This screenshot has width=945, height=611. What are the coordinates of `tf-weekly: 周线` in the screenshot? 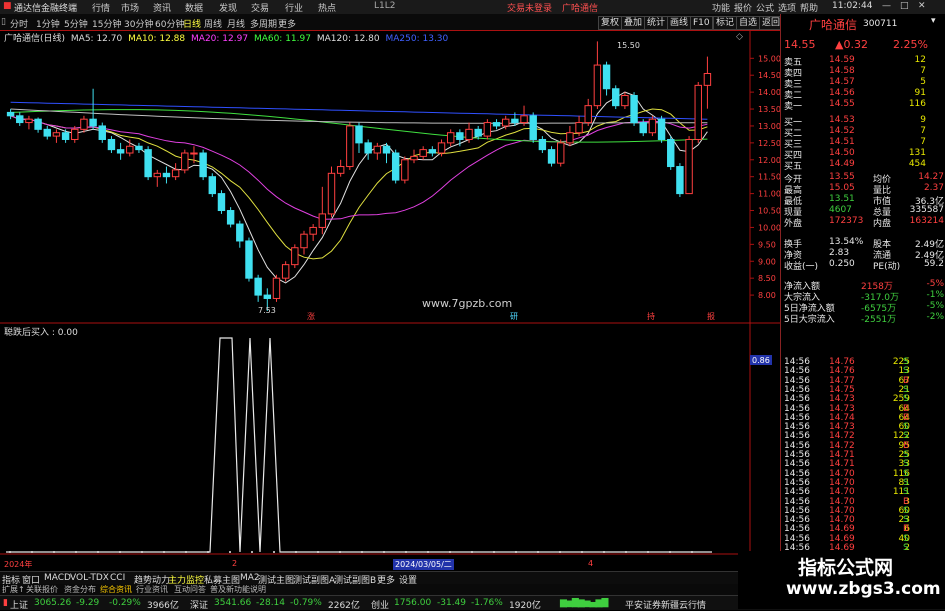 It's located at (213, 23).